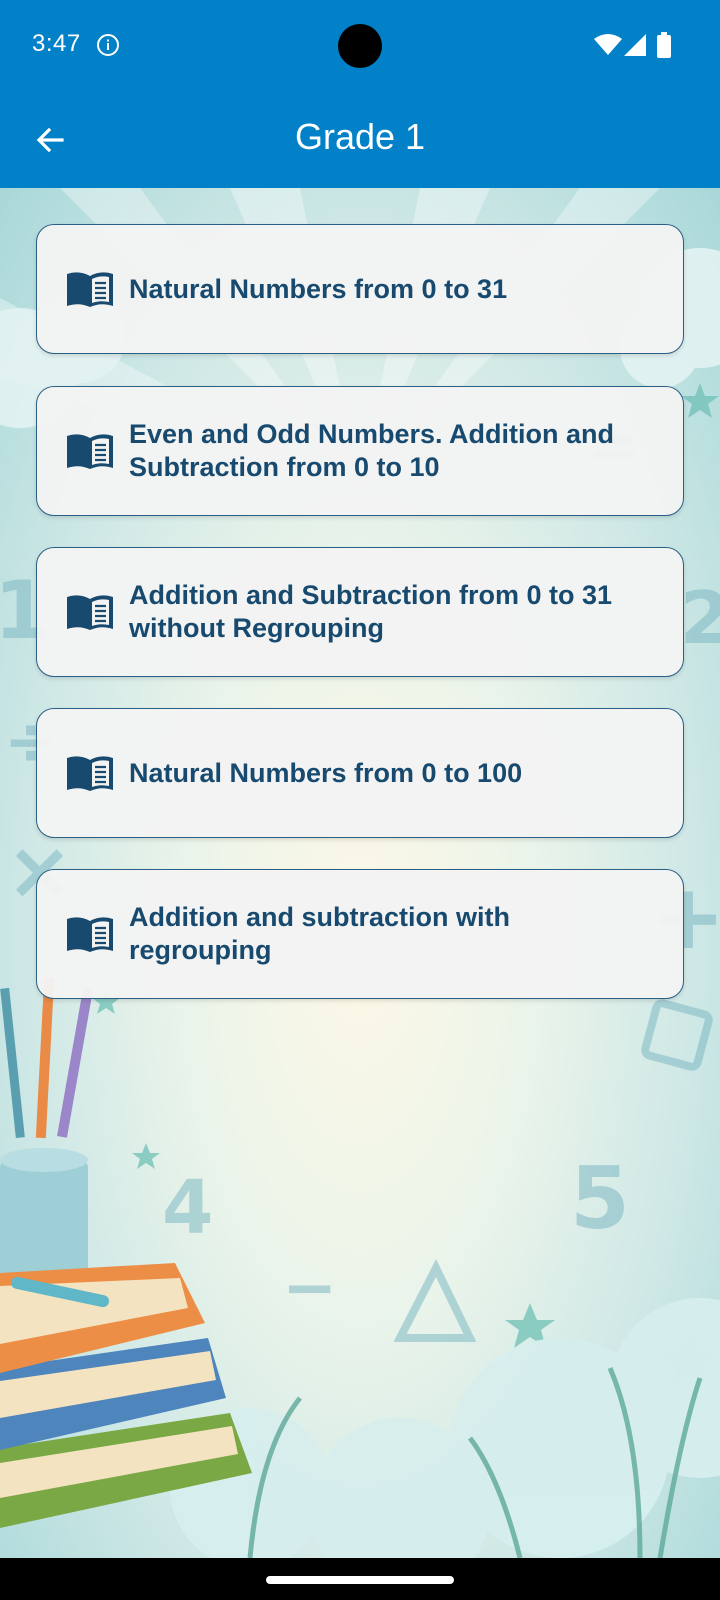 Image resolution: width=720 pixels, height=1600 pixels. What do you see at coordinates (318, 288) in the screenshot?
I see `topic-label: Natural Numbers from 0 to 31` at bounding box center [318, 288].